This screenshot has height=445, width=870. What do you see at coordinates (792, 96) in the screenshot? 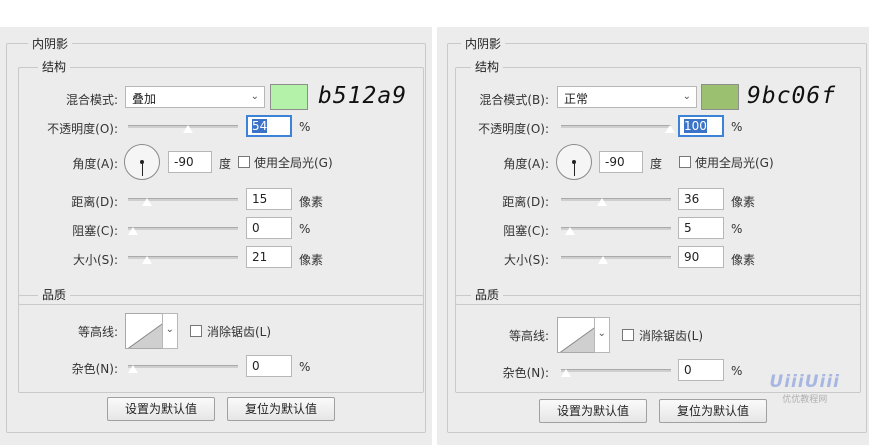
I see `color-hex-annotation: 9bc06f` at bounding box center [792, 96].